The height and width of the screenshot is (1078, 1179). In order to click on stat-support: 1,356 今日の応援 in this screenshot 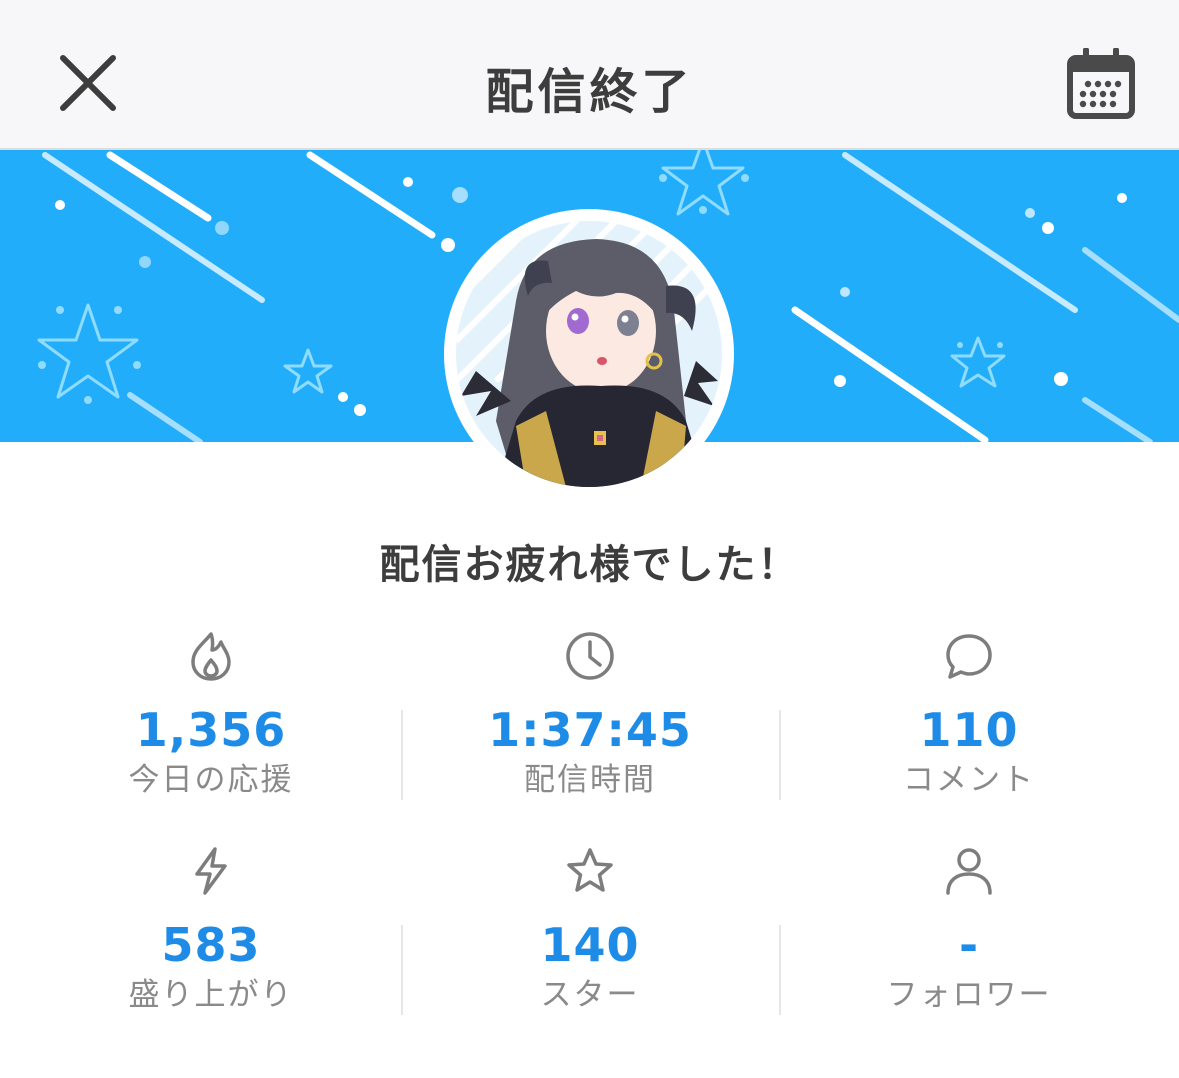, I will do `click(211, 715)`.